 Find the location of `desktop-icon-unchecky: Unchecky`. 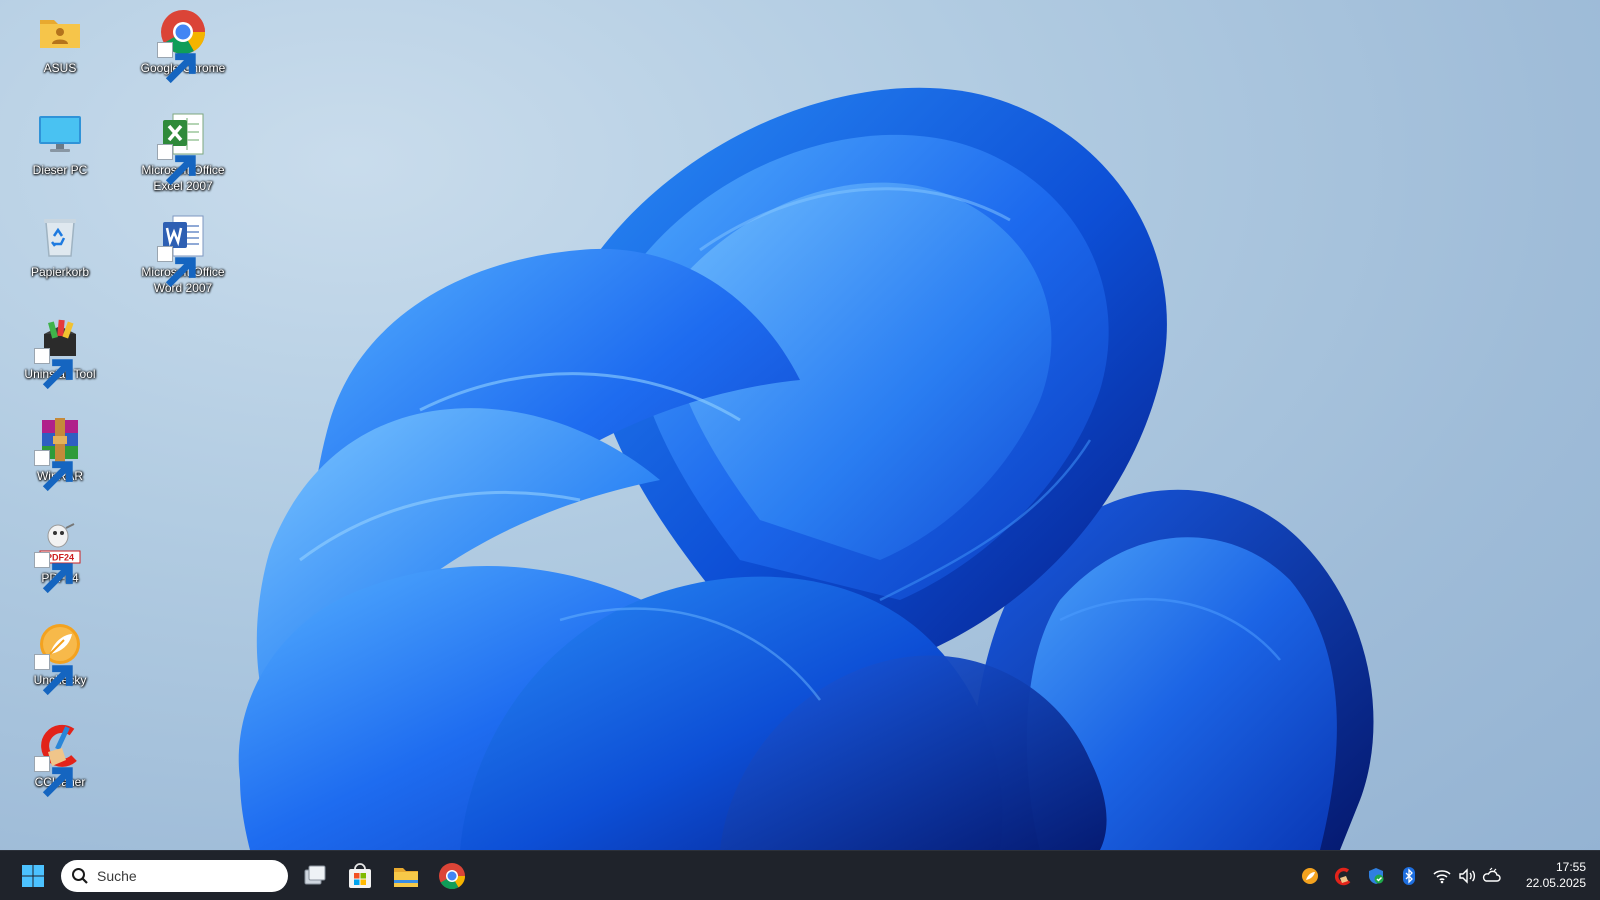

desktop-icon-unchecky: Unchecky is located at coordinates (60, 658).